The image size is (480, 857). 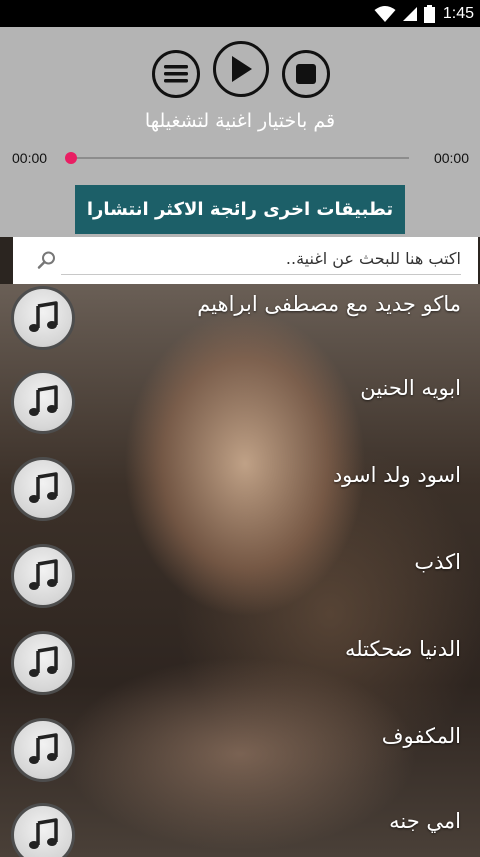 I want to click on song-title: المكفوف, so click(x=421, y=736).